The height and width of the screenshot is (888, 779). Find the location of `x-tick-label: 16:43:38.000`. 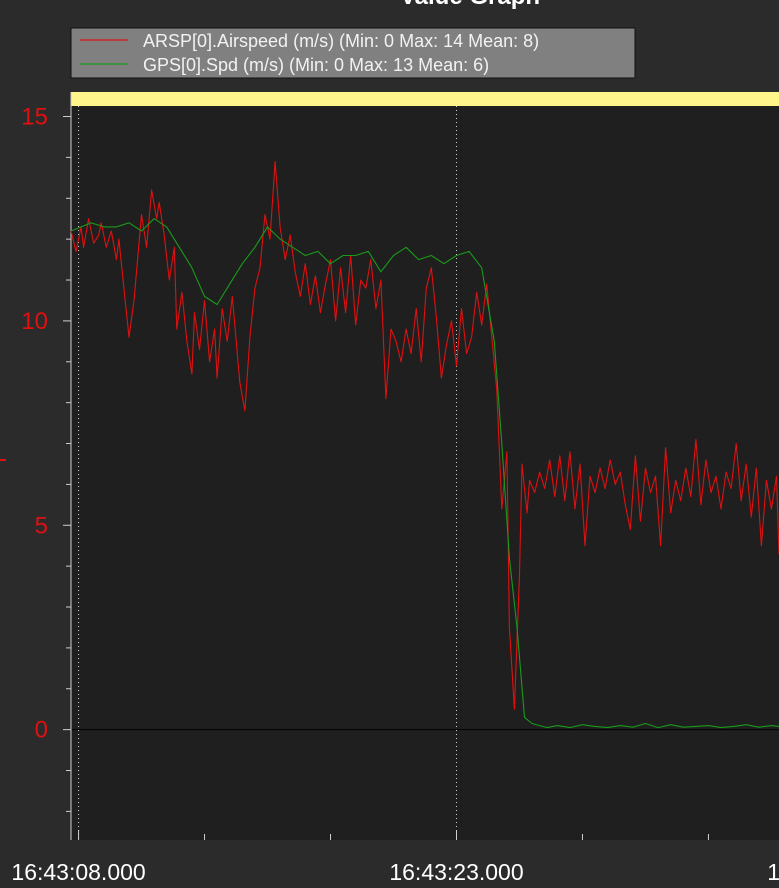

x-tick-label: 16:43:38.000 is located at coordinates (773, 872).